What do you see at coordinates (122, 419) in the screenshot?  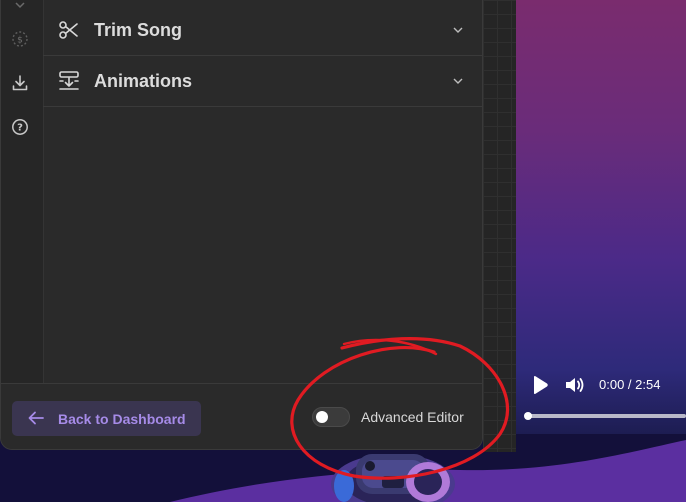 I see `back-to-dashboard-label: Back to Dashboard` at bounding box center [122, 419].